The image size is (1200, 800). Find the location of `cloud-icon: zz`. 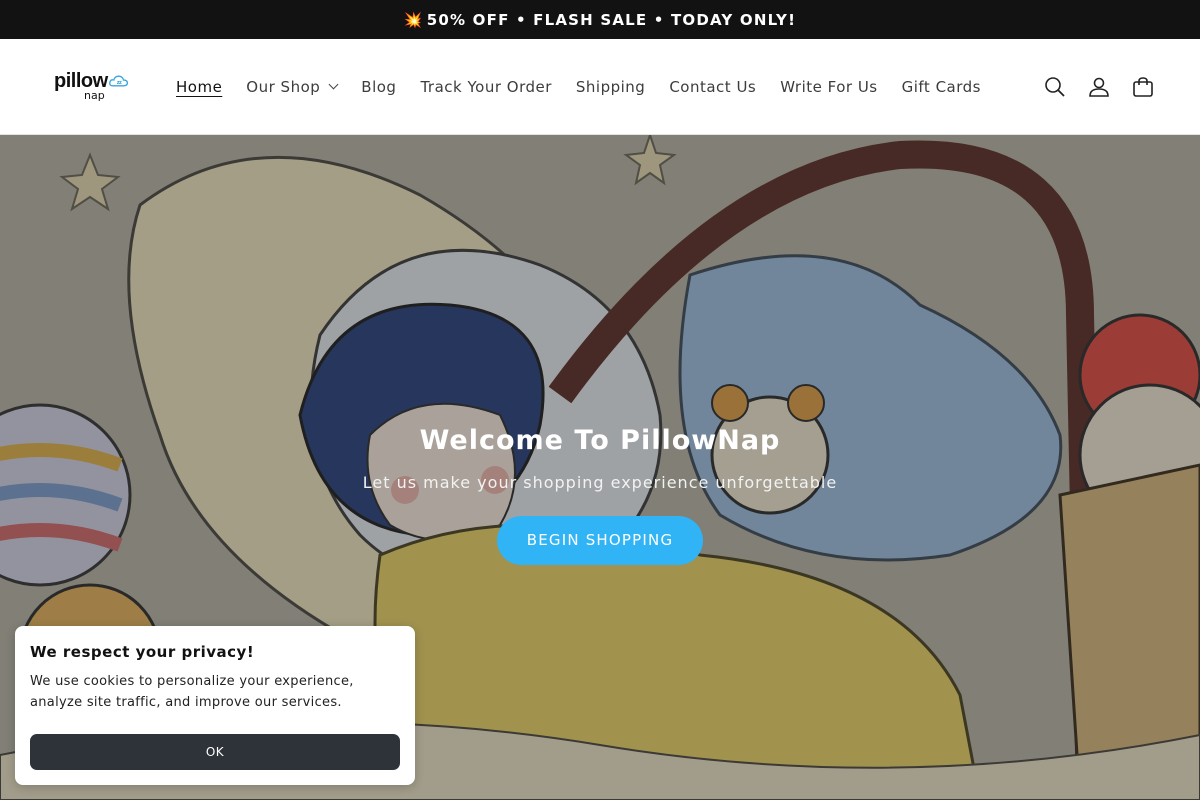

cloud-icon: zz is located at coordinates (118, 81).